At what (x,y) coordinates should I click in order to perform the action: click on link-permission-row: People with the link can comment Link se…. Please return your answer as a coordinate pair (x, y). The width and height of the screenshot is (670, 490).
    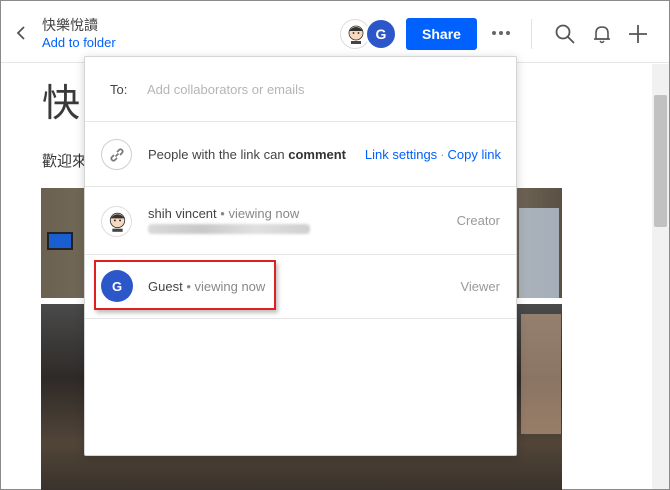
    Looking at the image, I should click on (300, 154).